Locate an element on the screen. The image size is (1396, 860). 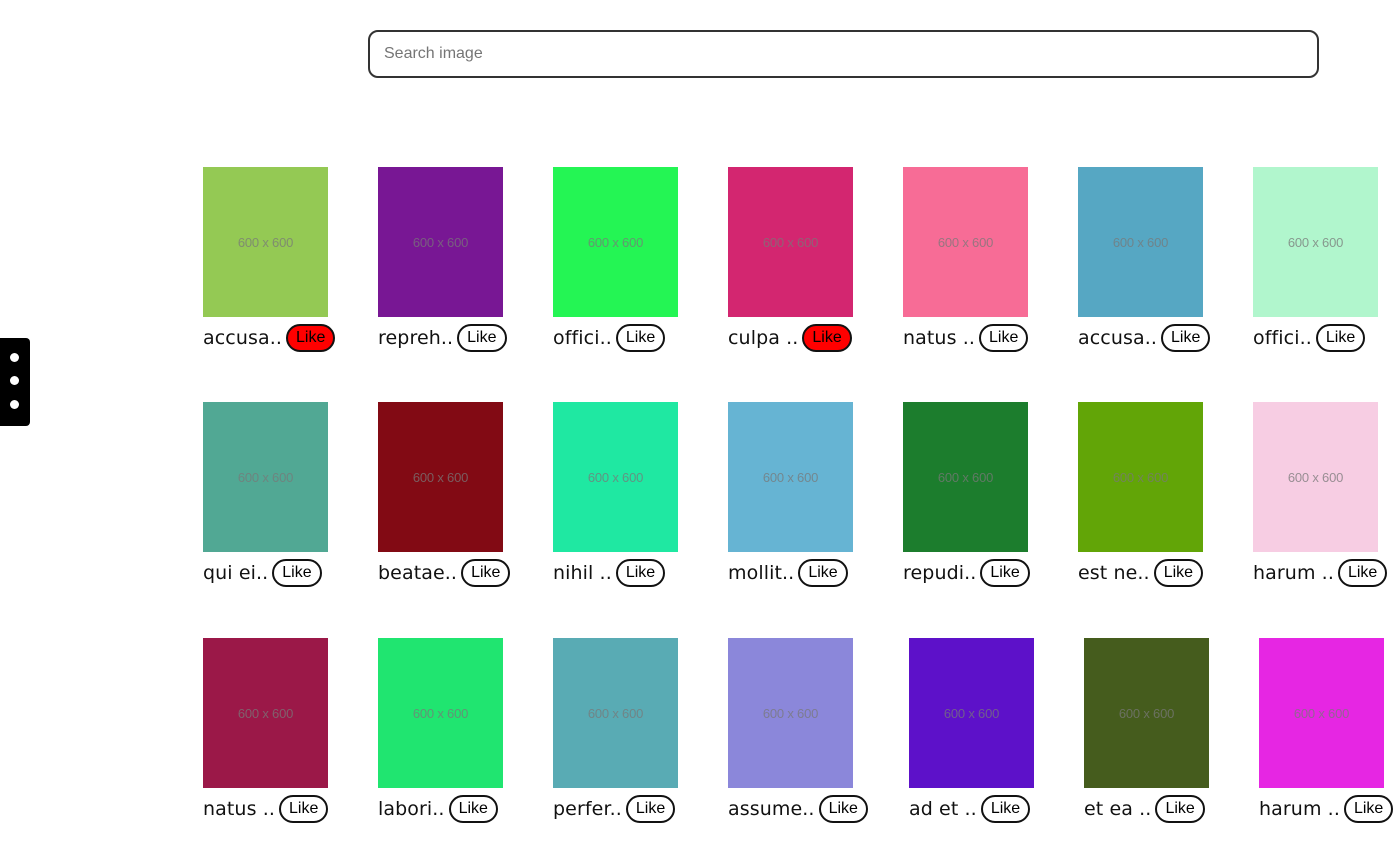
image-title: ad et .. is located at coordinates (943, 809).